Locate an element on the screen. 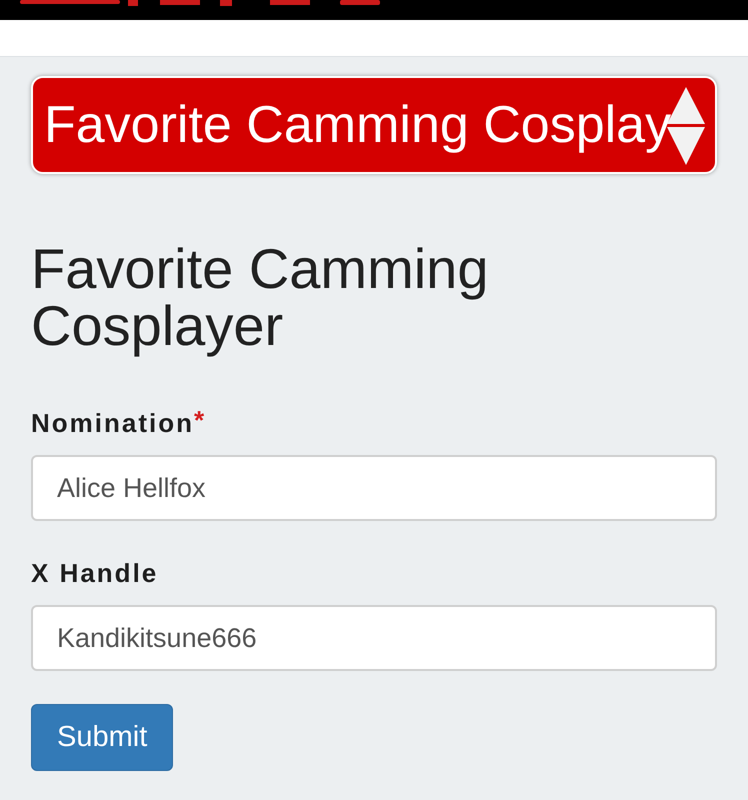 Image resolution: width=748 pixels, height=800 pixels. input-field: Kandikitsune666 is located at coordinates (374, 638).